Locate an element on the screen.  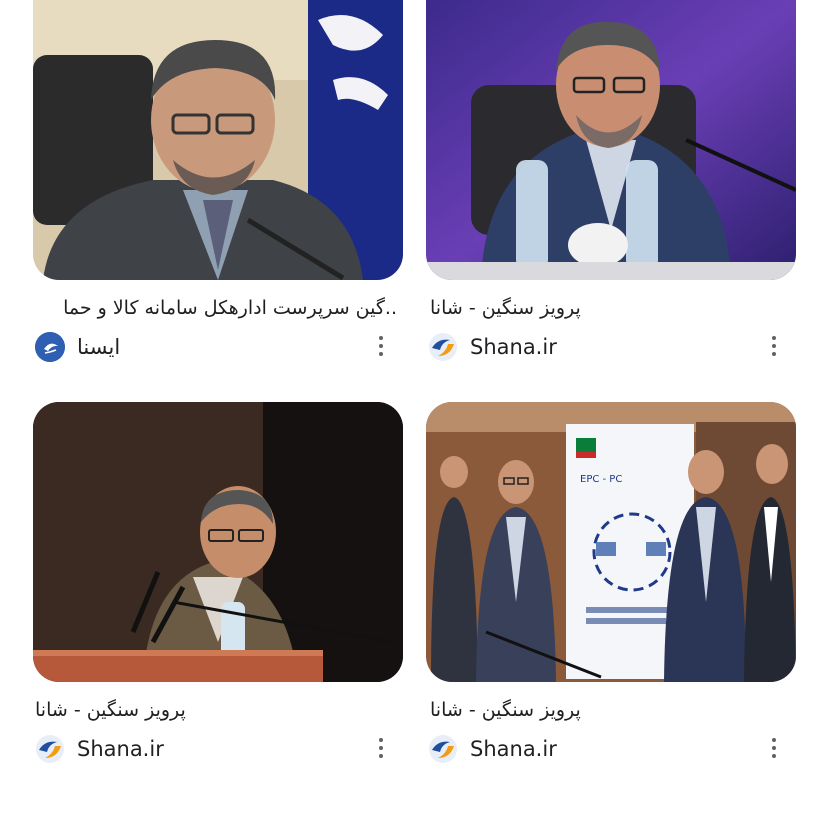
poster-label: EPC - PC is located at coordinates (601, 479).